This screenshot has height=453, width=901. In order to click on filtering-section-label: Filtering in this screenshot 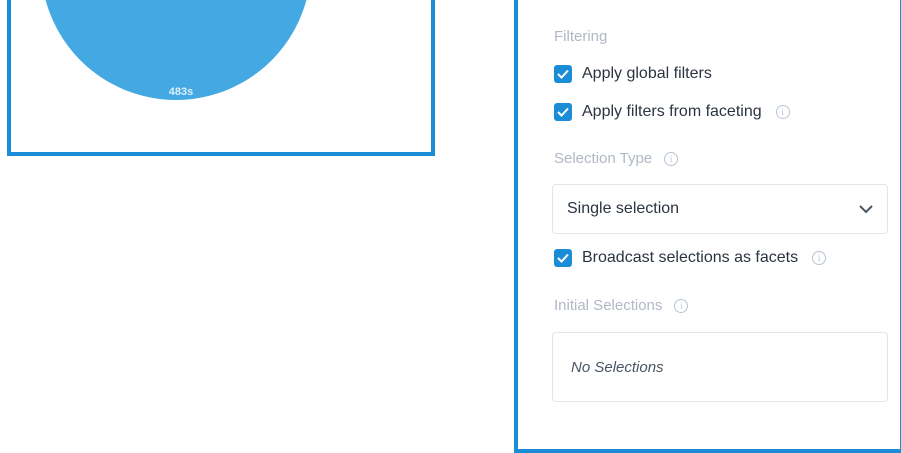, I will do `click(580, 36)`.